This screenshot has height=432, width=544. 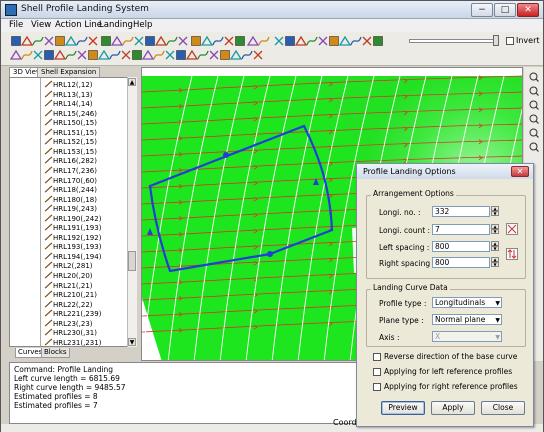 I want to click on reverse-direction-checkbox, so click(x=377, y=357).